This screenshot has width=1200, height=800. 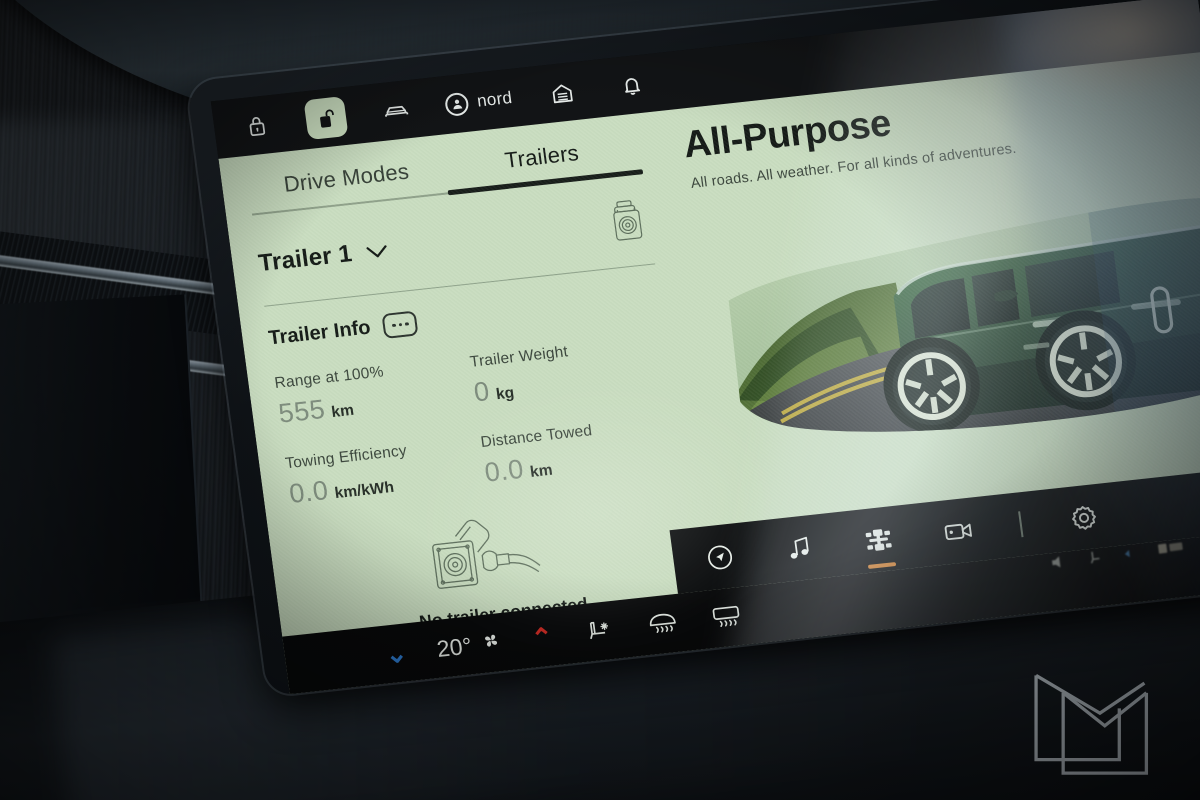 I want to click on nav-active-indicator, so click(x=882, y=565).